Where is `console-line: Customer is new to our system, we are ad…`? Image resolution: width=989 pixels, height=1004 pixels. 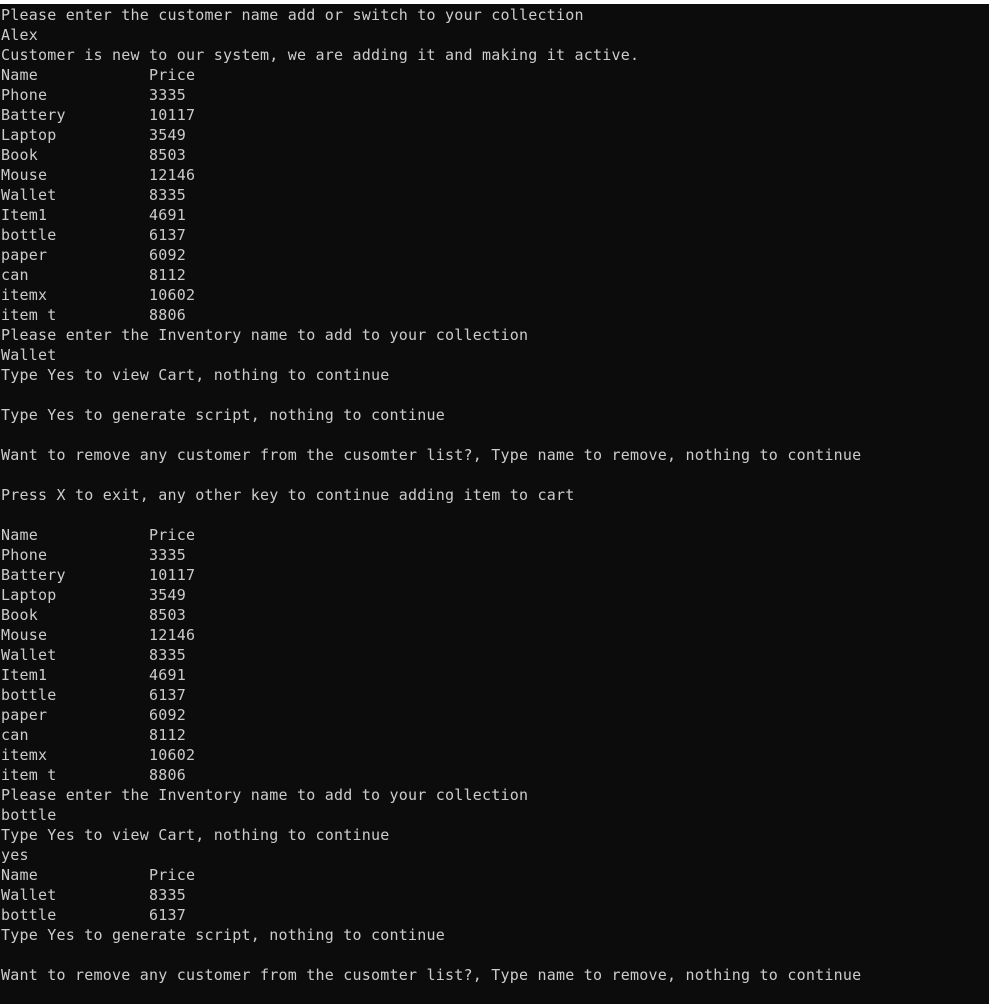
console-line: Customer is new to our system, we are ad… is located at coordinates (320, 55).